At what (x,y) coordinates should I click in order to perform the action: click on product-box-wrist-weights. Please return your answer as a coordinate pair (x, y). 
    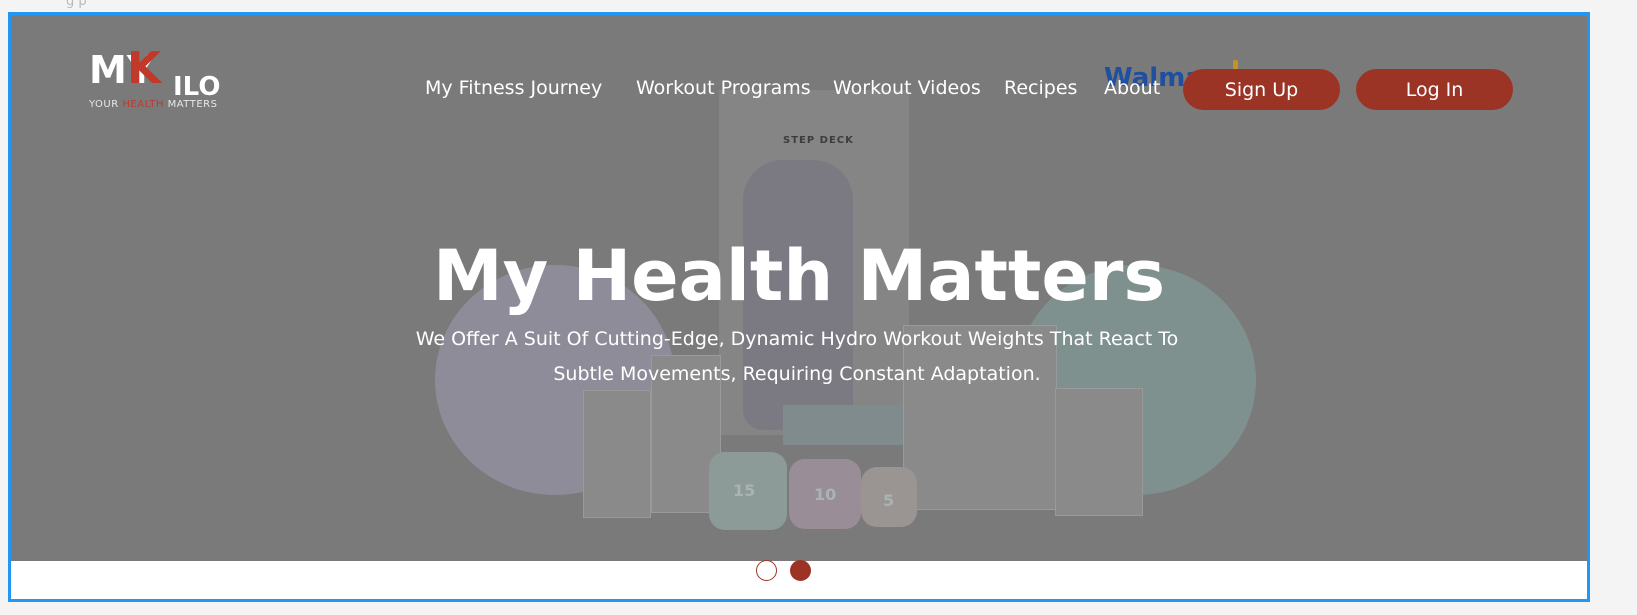
    Looking at the image, I should click on (1099, 452).